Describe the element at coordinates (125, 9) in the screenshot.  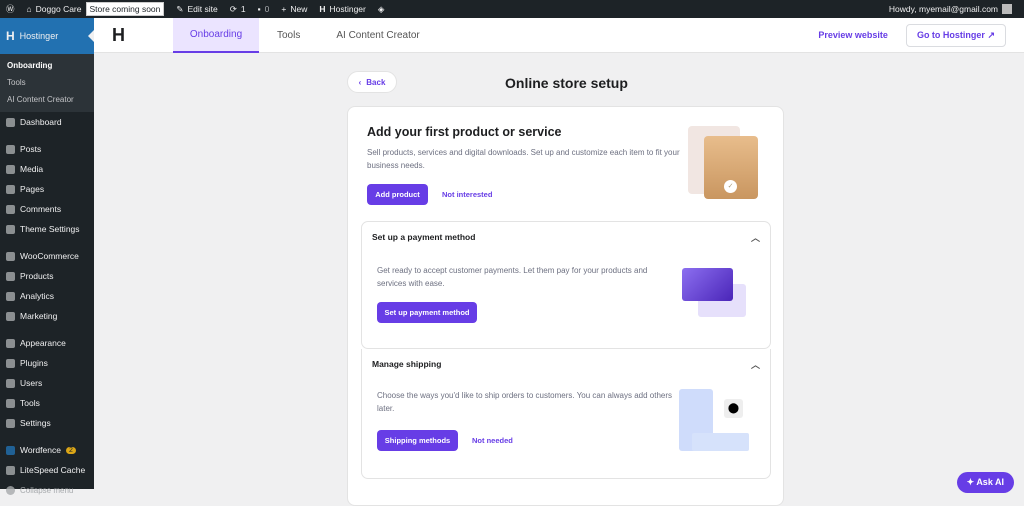
I see `store-status-badge: Store coming soon` at that location.